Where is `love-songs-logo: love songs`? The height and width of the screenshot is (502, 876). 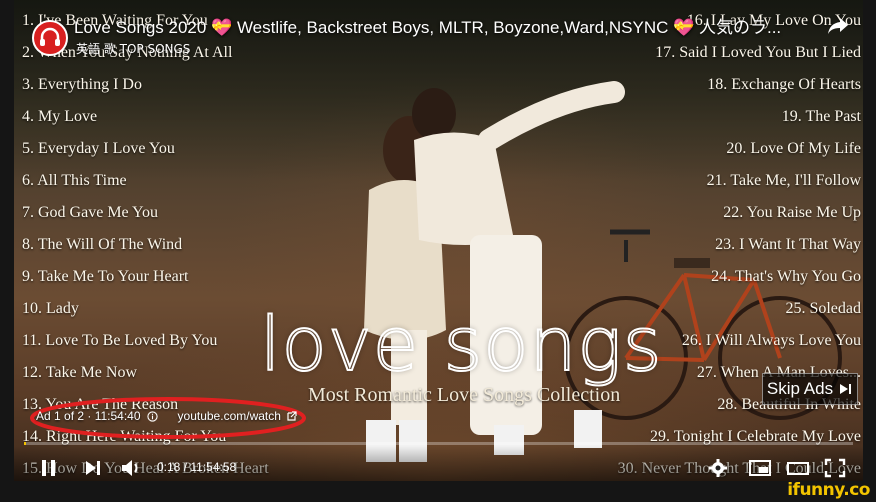
love-songs-logo: love songs is located at coordinates (461, 345).